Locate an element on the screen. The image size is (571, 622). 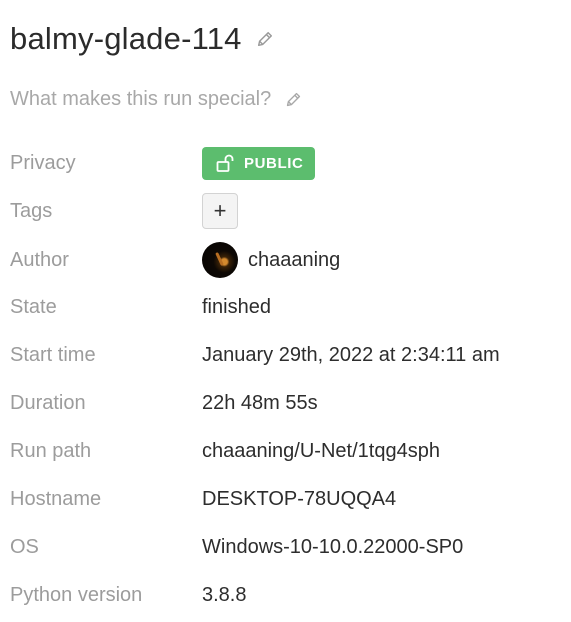
hostname-value: DESKTOP-78UQQA4 is located at coordinates (299, 498).